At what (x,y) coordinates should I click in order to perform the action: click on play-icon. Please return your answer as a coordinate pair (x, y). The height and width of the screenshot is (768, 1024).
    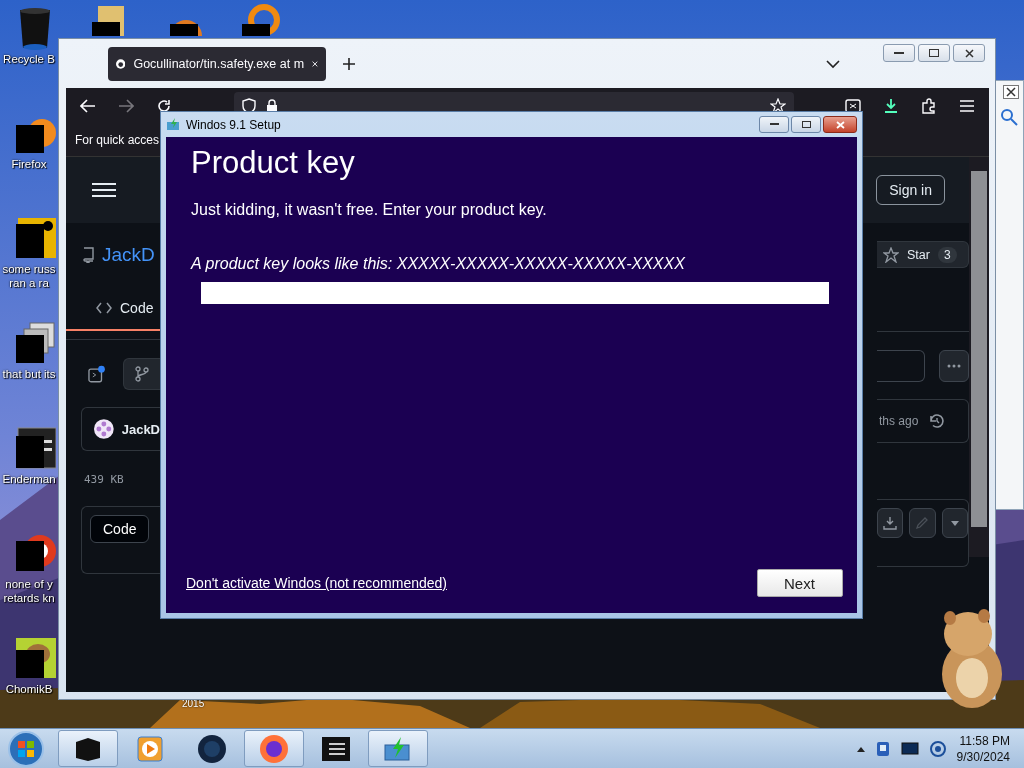
    Looking at the image, I should click on (150, 748).